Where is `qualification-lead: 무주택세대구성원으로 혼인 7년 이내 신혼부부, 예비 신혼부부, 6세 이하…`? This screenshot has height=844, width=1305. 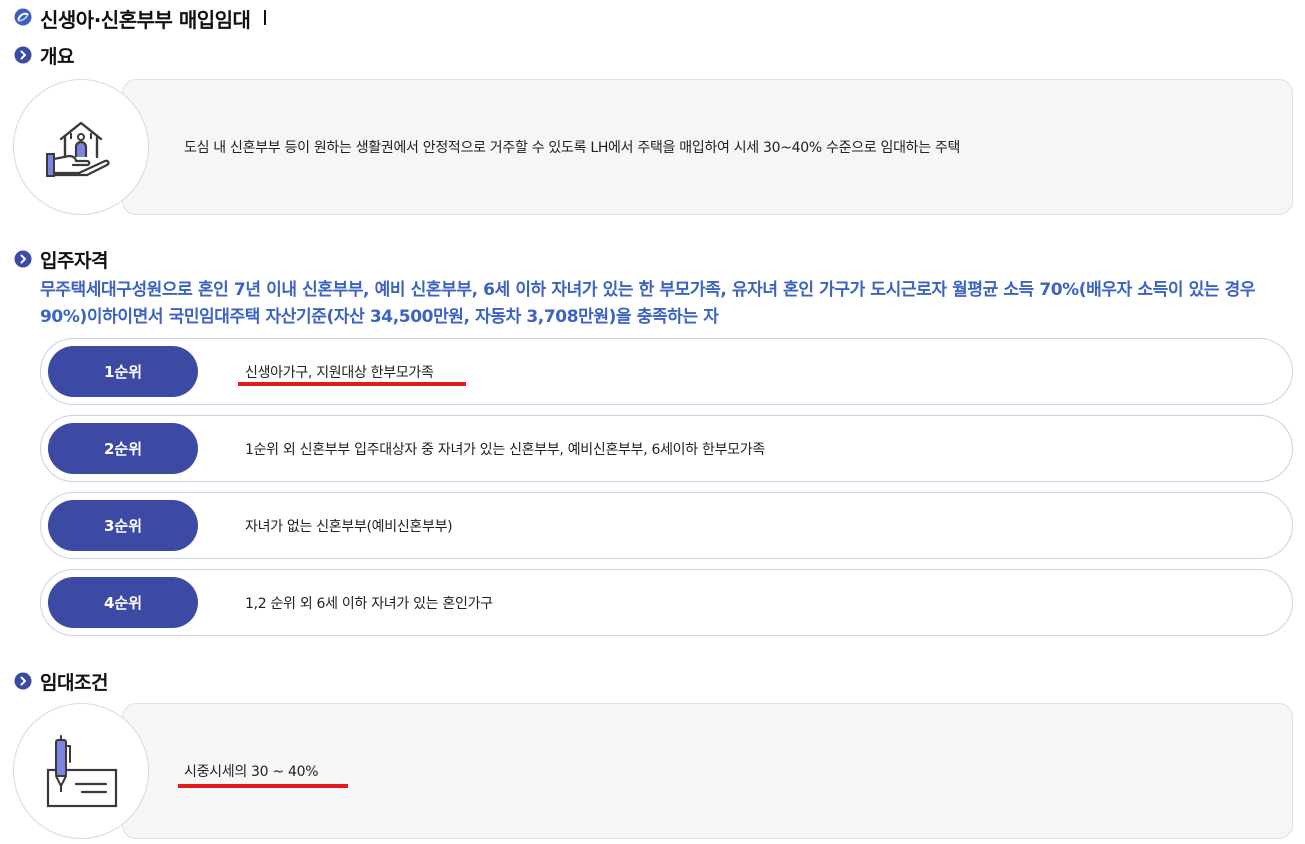
qualification-lead: 무주택세대구성원으로 혼인 7년 이내 신혼부부, 예비 신혼부부, 6세 이하… is located at coordinates (648, 303).